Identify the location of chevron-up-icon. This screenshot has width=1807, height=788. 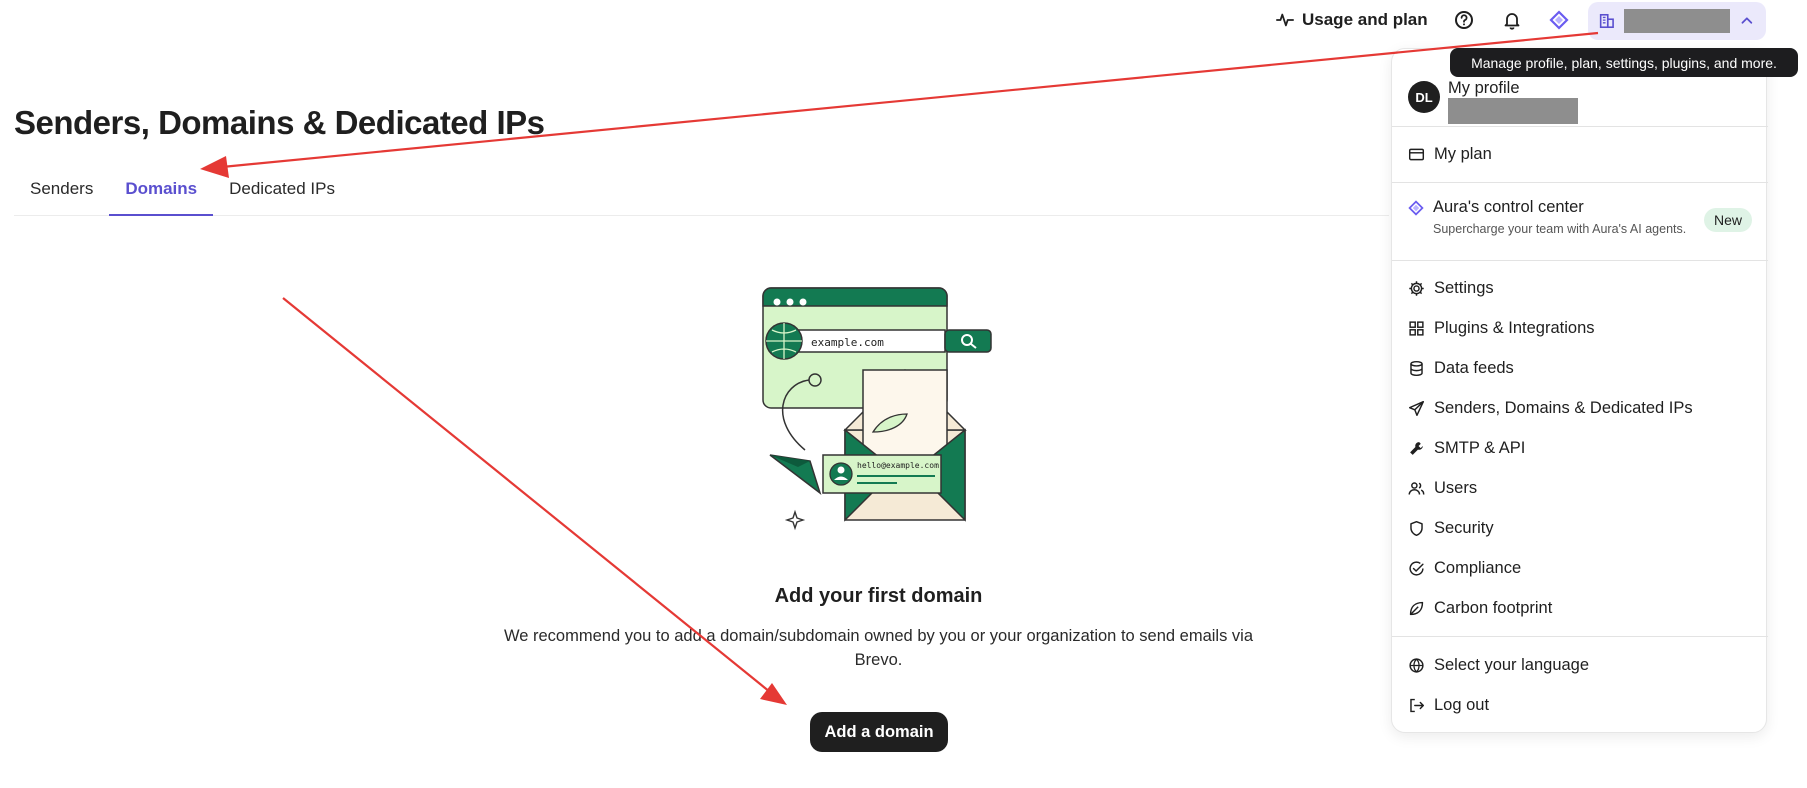
(1747, 20).